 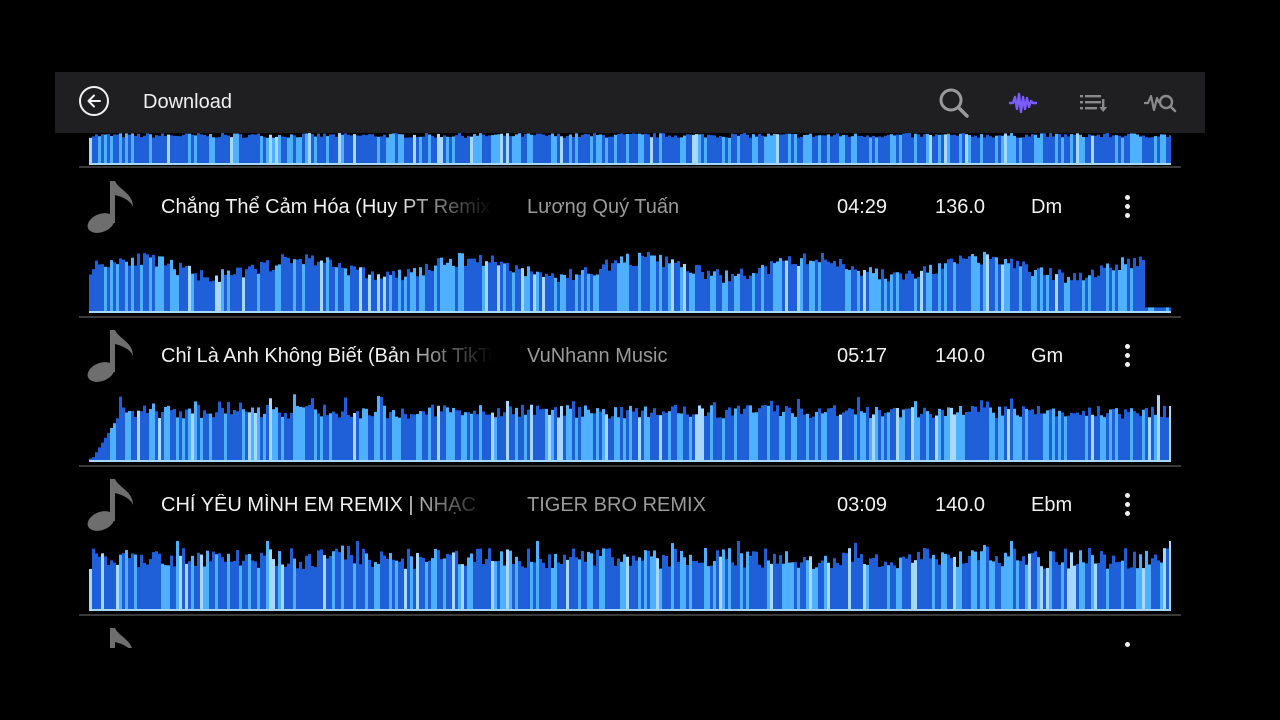 I want to click on waveform-search-button, so click(x=1160, y=103).